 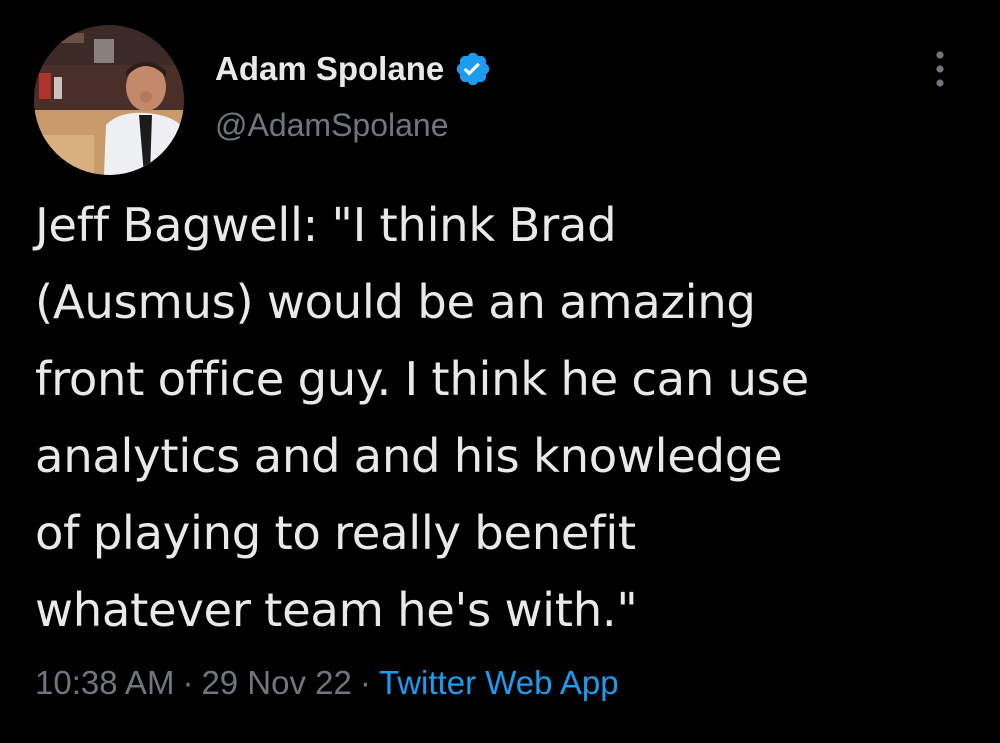 I want to click on avatar, so click(x=109, y=100).